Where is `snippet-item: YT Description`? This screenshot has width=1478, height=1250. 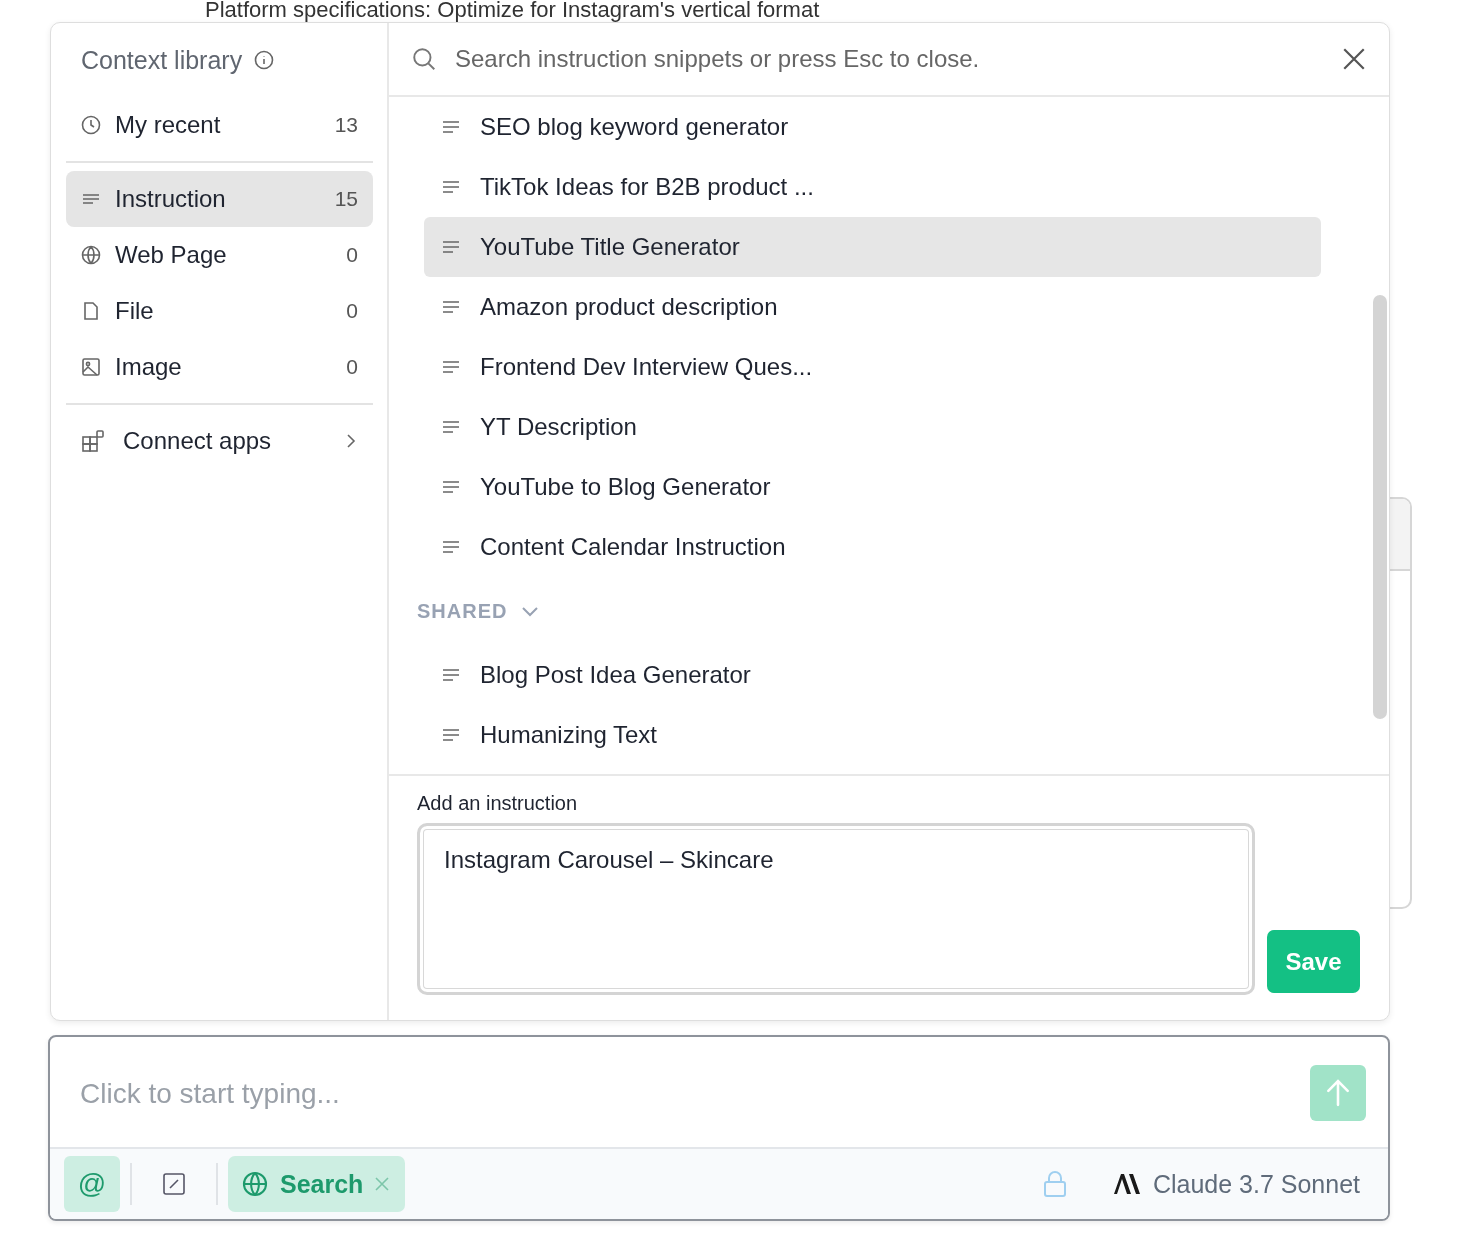 snippet-item: YT Description is located at coordinates (872, 427).